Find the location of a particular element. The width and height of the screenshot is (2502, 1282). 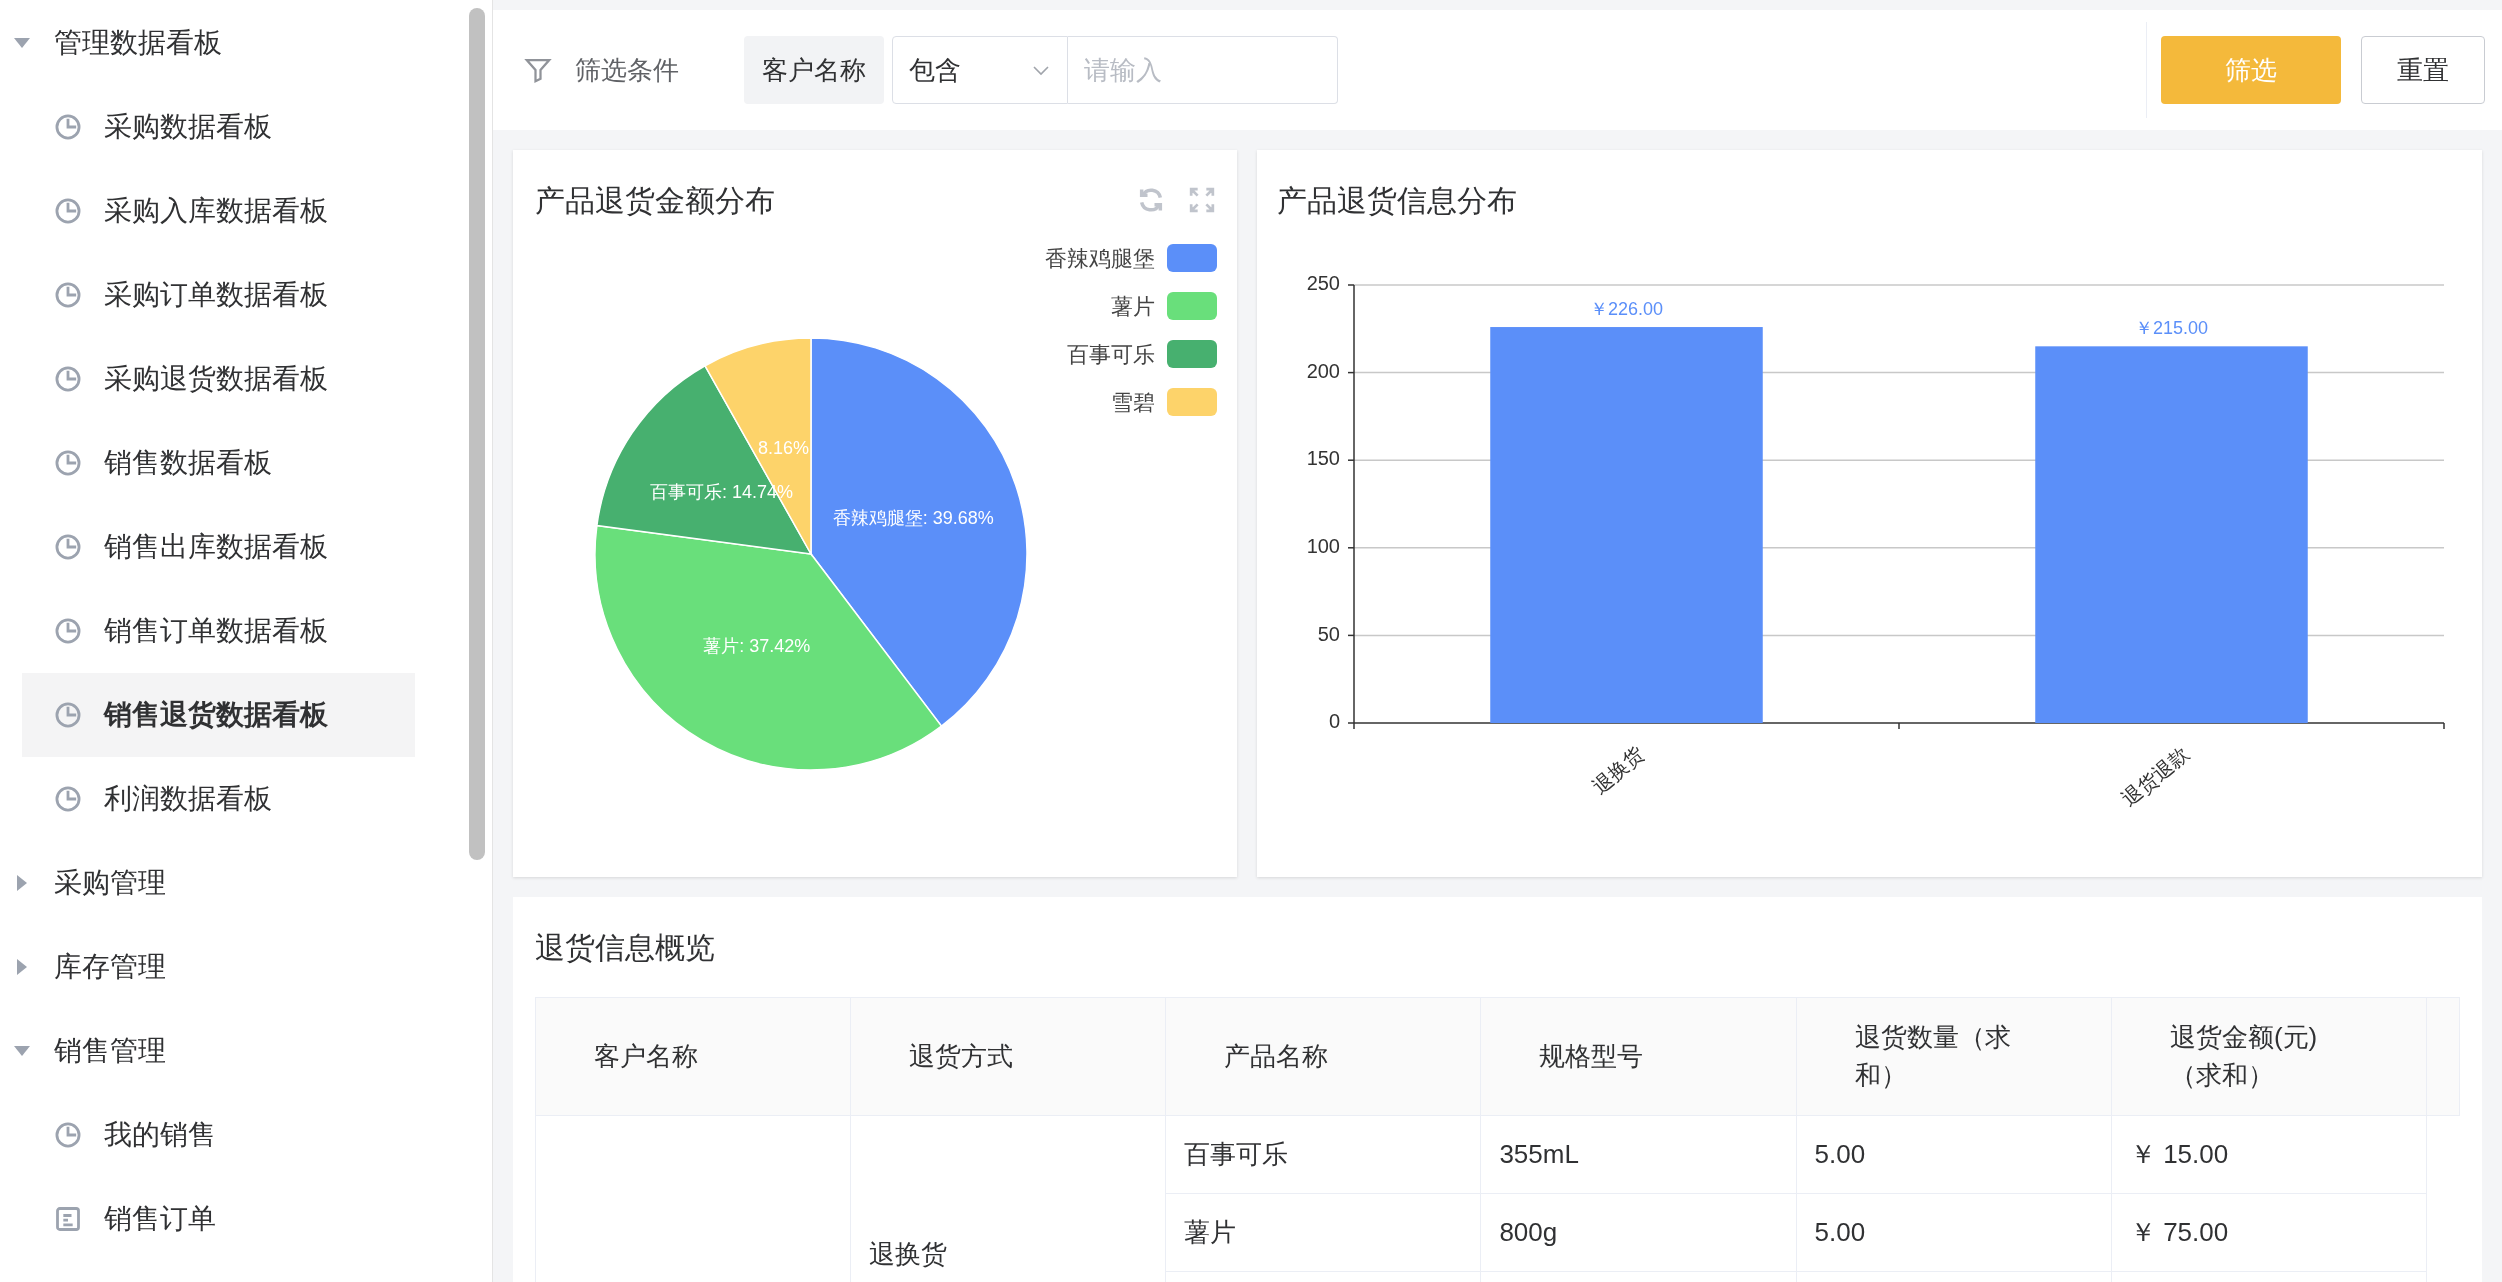

table-cell: 百事可乐 is located at coordinates (1323, 1154).